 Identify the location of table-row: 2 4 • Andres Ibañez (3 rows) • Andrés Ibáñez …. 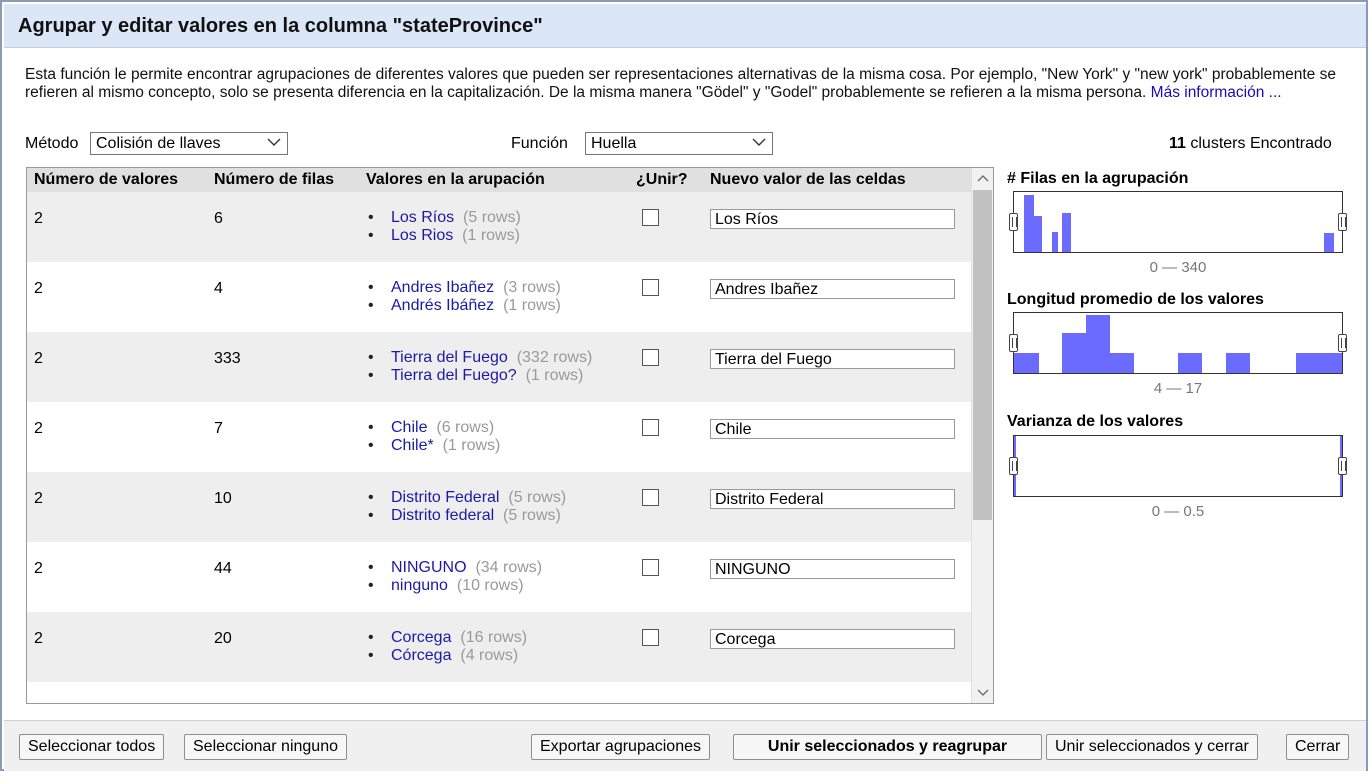
(499, 297).